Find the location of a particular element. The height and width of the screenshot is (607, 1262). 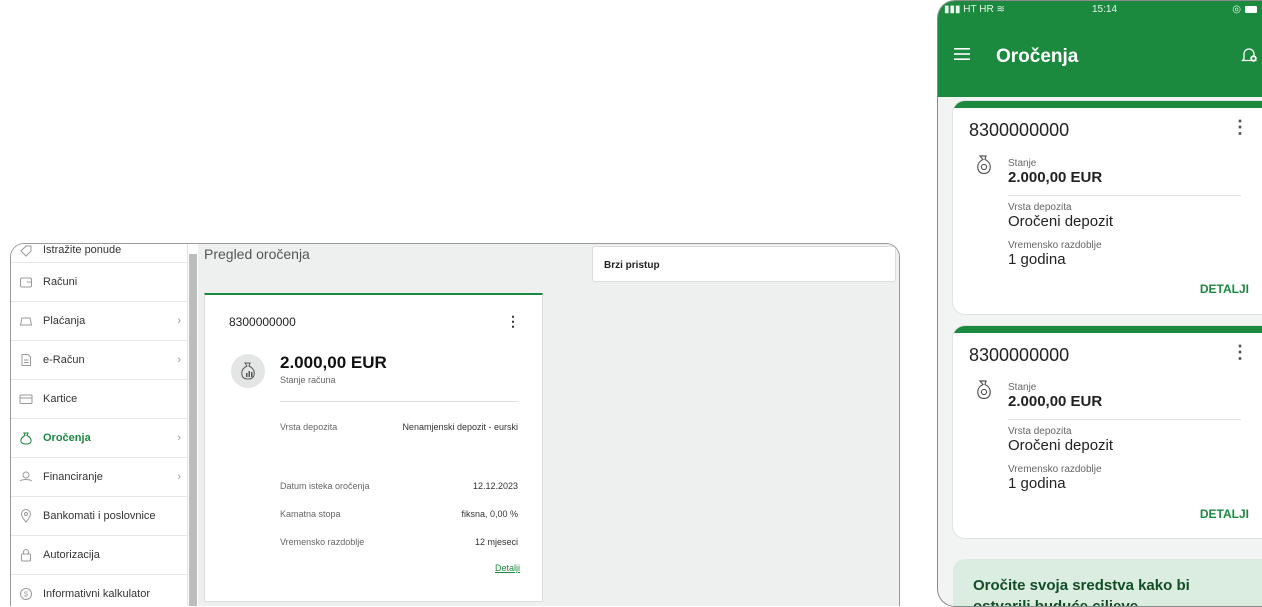

bell-icon is located at coordinates (1249, 55).